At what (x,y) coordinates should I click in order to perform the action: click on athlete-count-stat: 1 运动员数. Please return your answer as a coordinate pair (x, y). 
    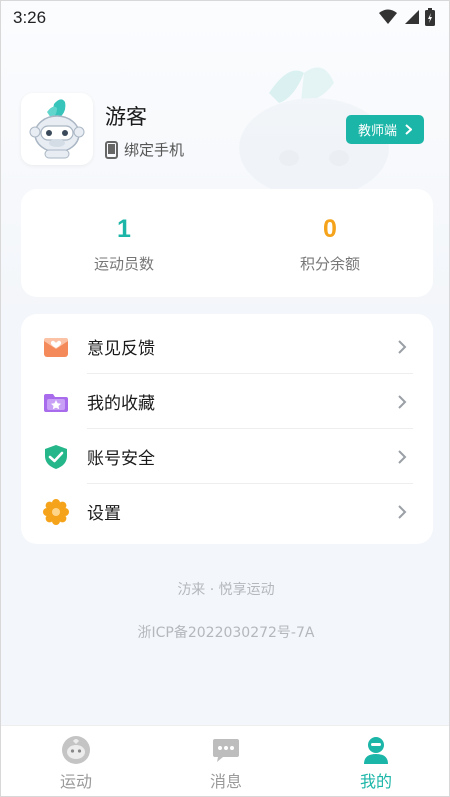
    Looking at the image, I should click on (124, 243).